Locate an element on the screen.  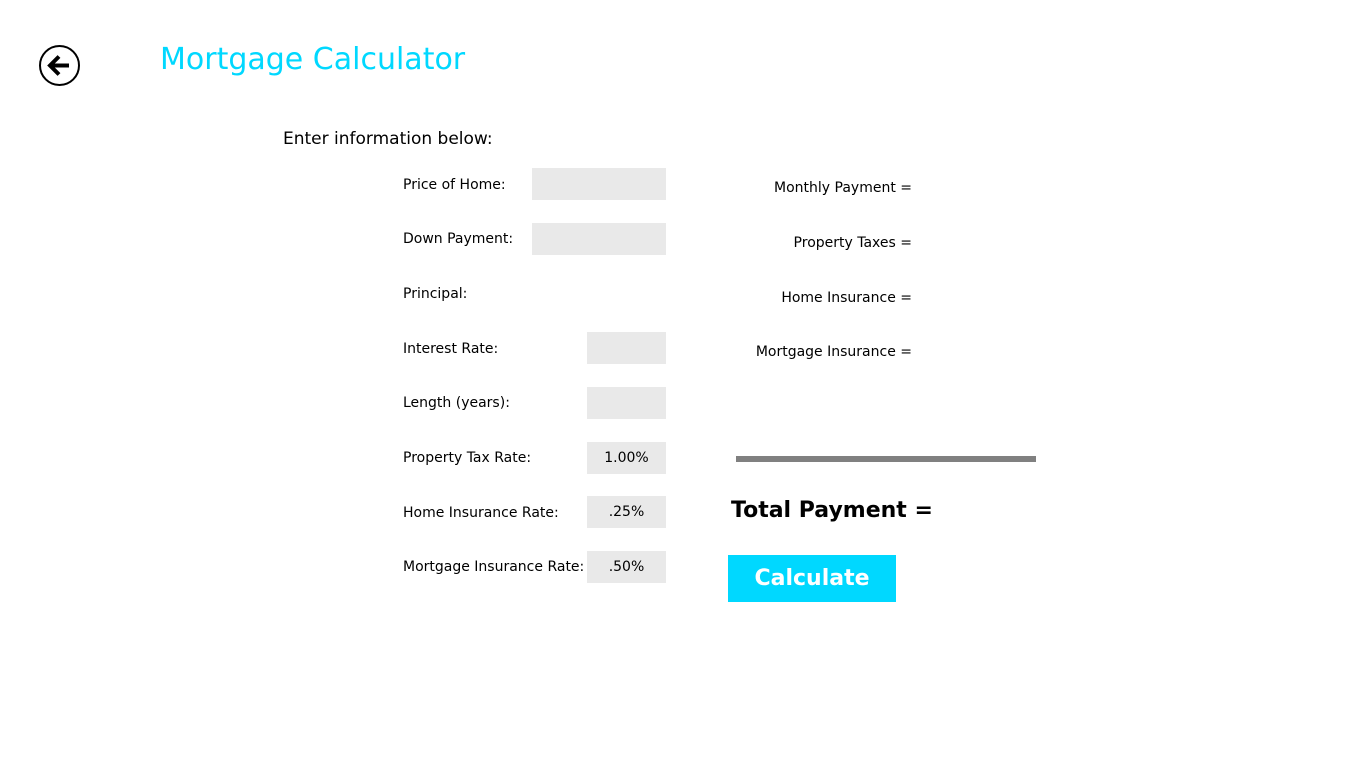
mortgage-insurance-rate-label: Mortgage Insurance Rate: is located at coordinates (494, 567).